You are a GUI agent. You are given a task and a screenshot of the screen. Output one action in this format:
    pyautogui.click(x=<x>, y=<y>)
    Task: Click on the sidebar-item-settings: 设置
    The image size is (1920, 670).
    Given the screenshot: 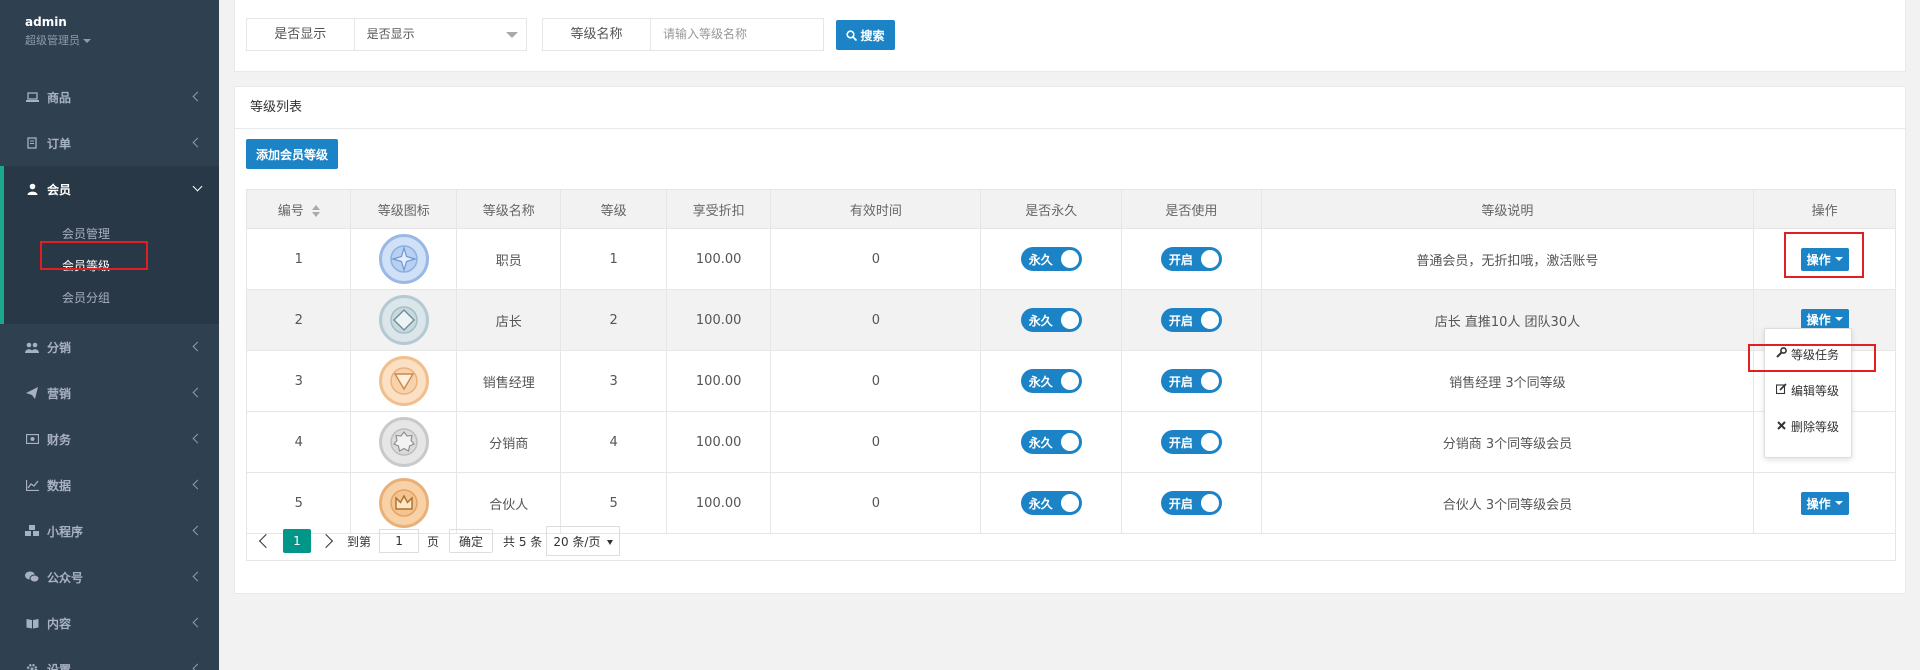 What is the action you would take?
    pyautogui.click(x=109, y=658)
    